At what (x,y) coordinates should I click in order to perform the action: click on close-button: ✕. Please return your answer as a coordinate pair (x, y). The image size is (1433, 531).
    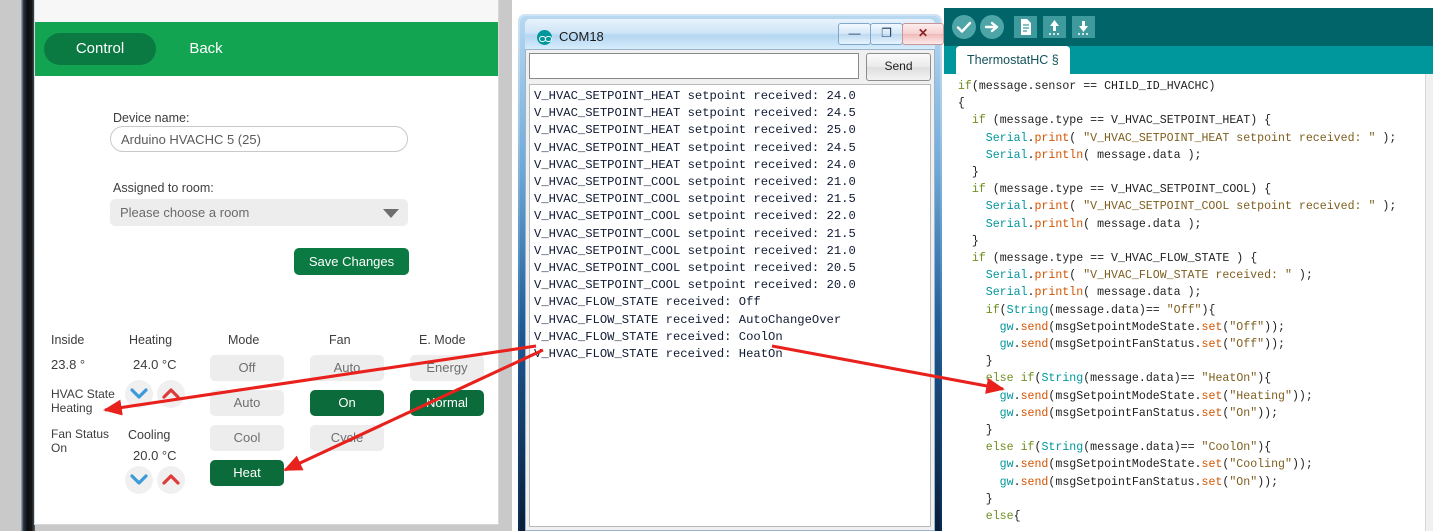
    Looking at the image, I should click on (923, 34).